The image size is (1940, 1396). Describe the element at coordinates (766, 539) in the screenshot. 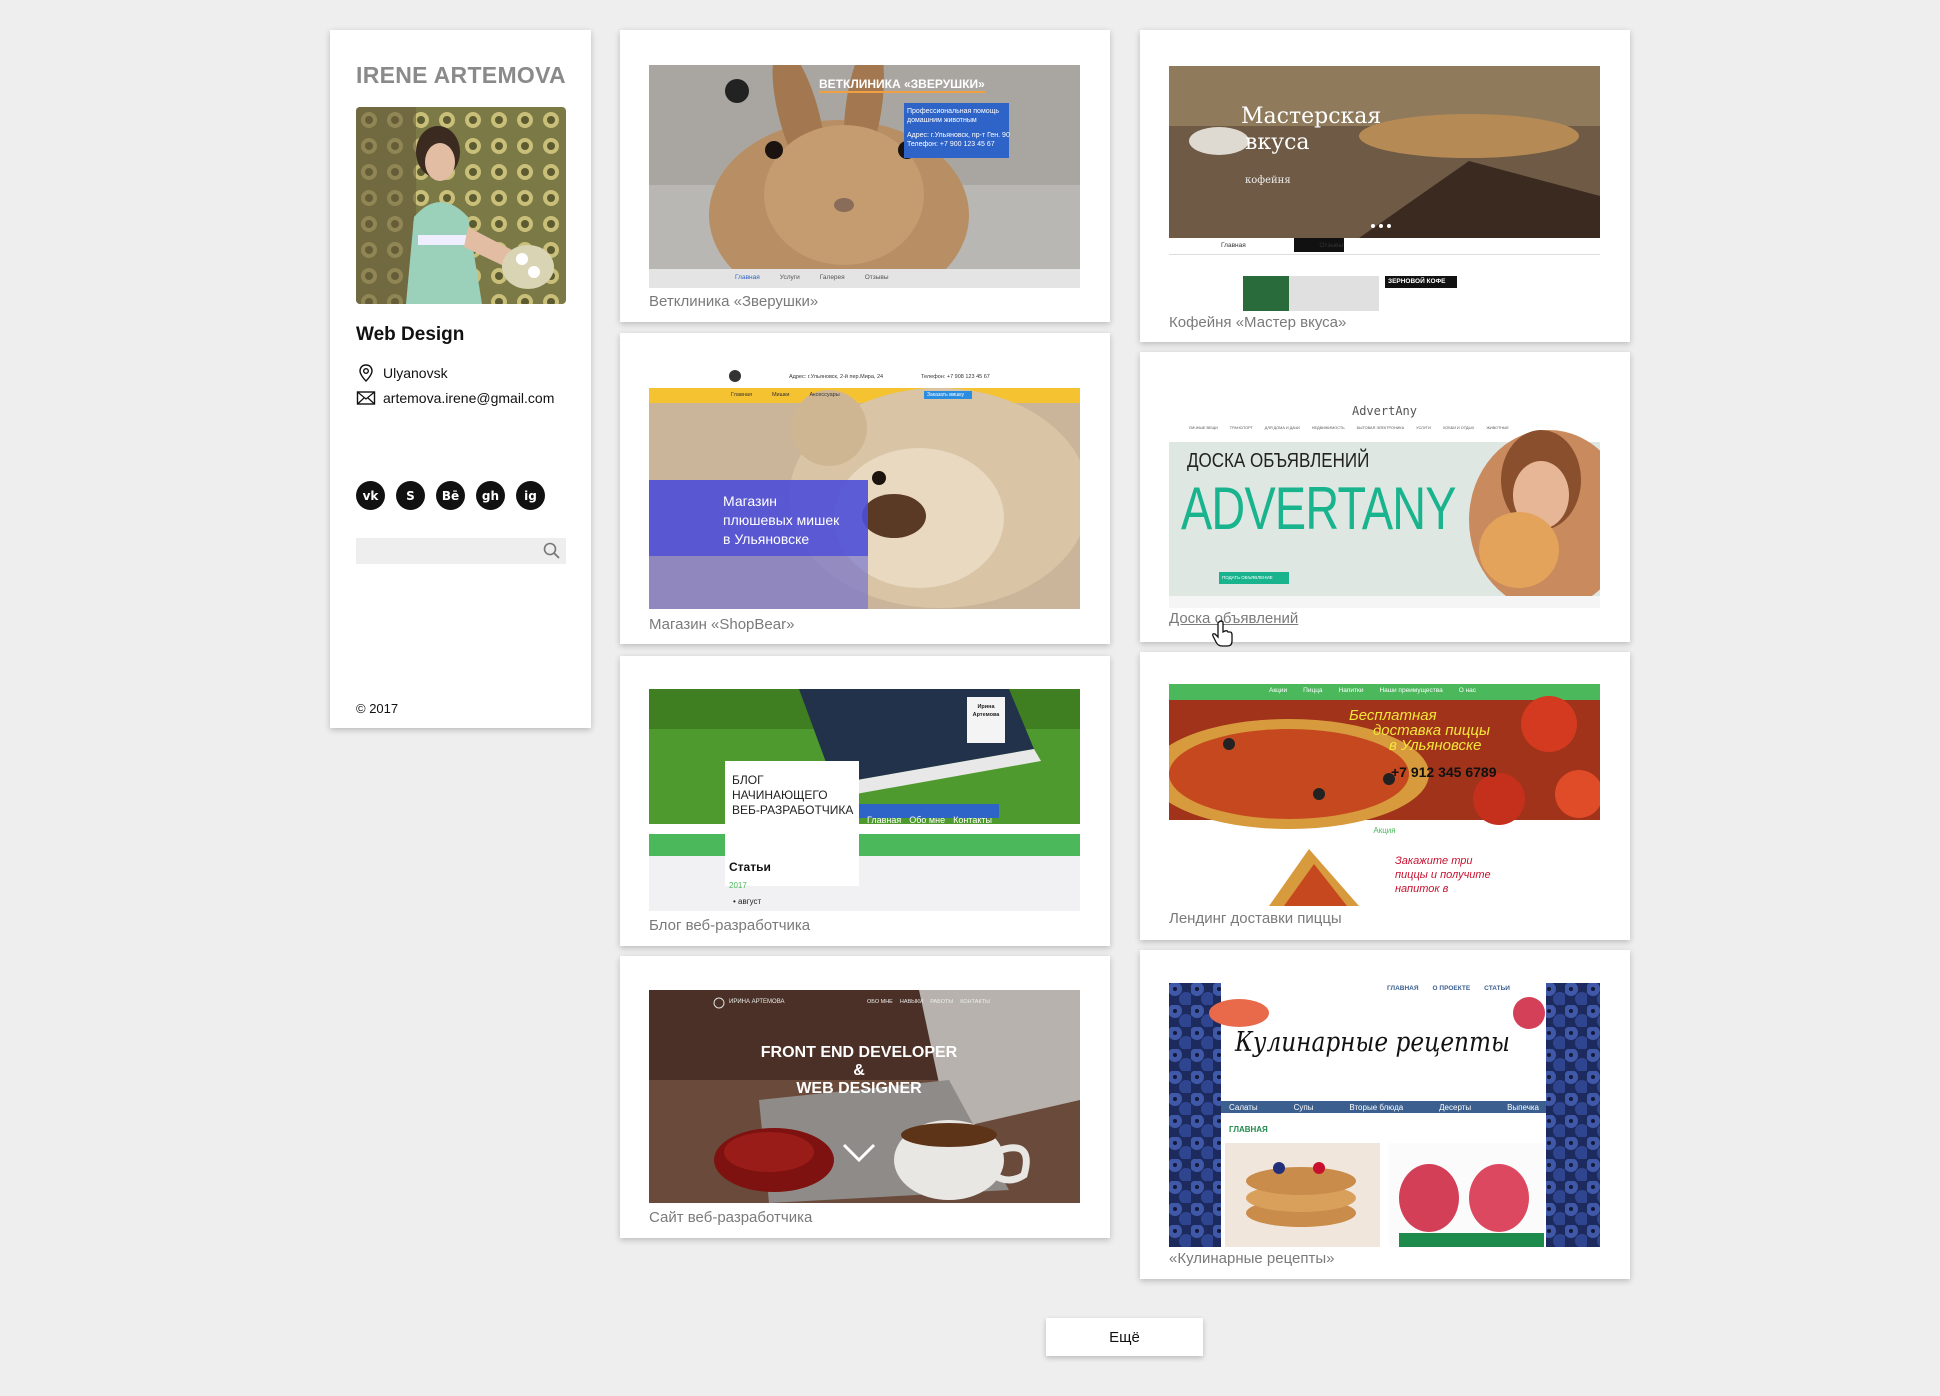

I see `shopbear-headline-3: в Ульяновске` at that location.